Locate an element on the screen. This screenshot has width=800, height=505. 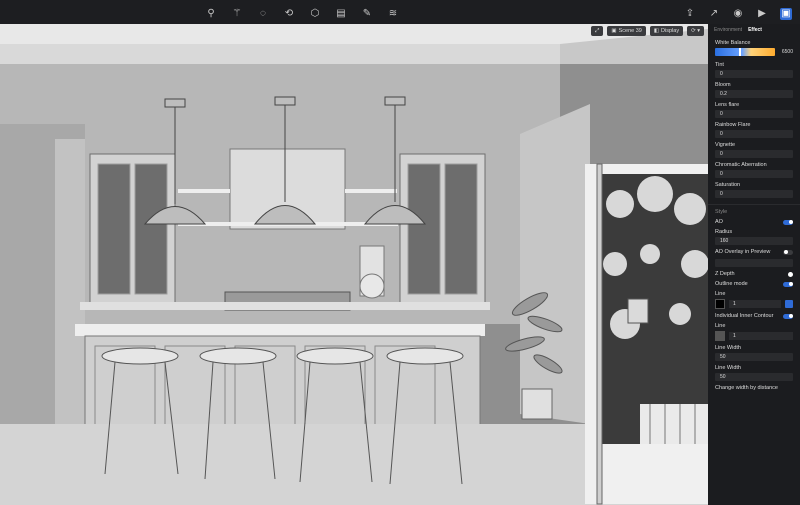
tab-effect: Effect is located at coordinates (755, 30).